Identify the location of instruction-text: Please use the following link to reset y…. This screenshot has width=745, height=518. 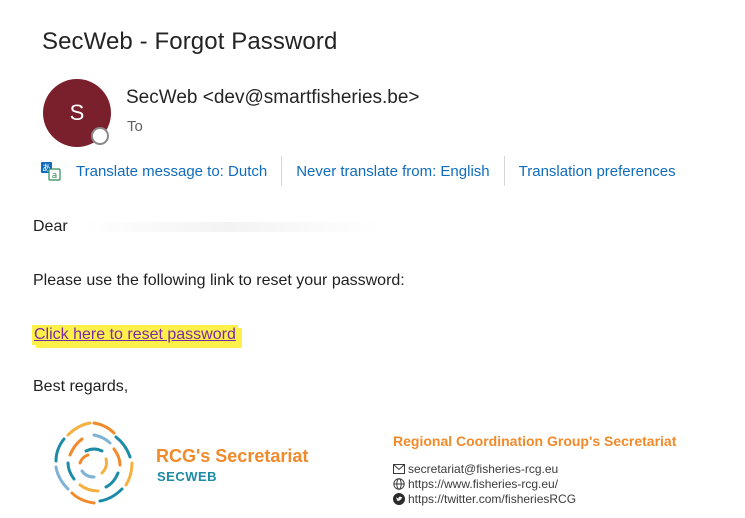
(219, 280).